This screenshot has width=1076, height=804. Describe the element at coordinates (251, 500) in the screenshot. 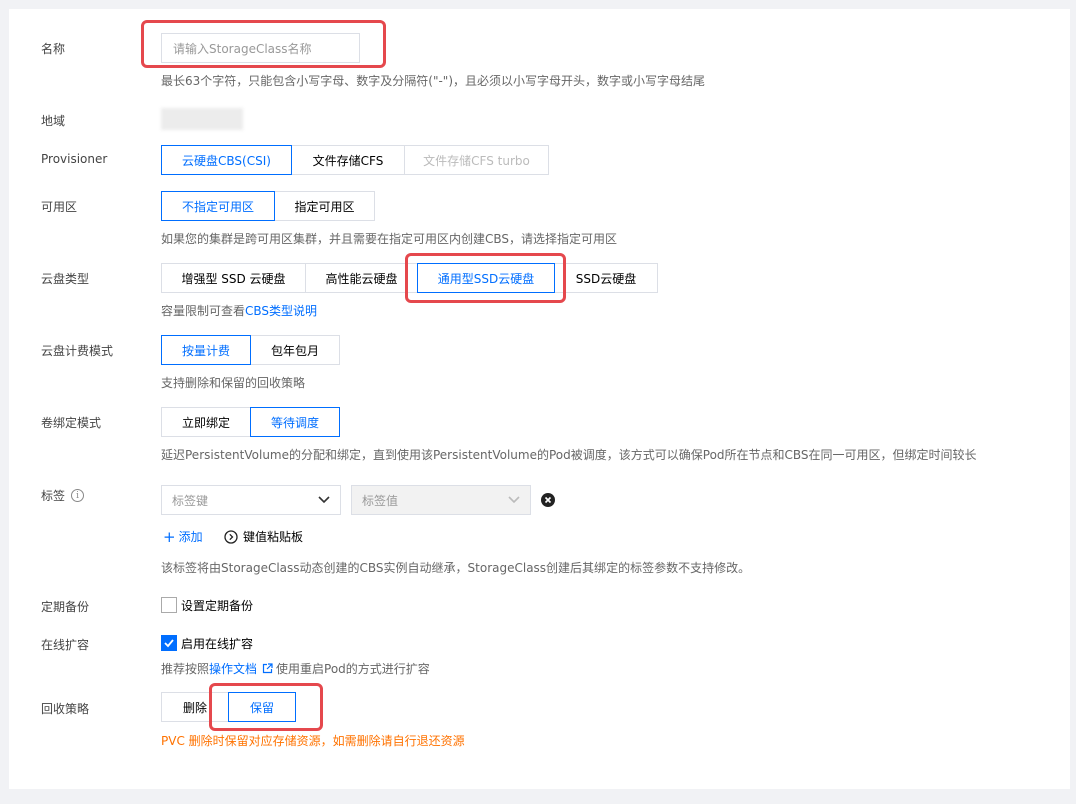

I see `tag-key-select: 标签键` at that location.